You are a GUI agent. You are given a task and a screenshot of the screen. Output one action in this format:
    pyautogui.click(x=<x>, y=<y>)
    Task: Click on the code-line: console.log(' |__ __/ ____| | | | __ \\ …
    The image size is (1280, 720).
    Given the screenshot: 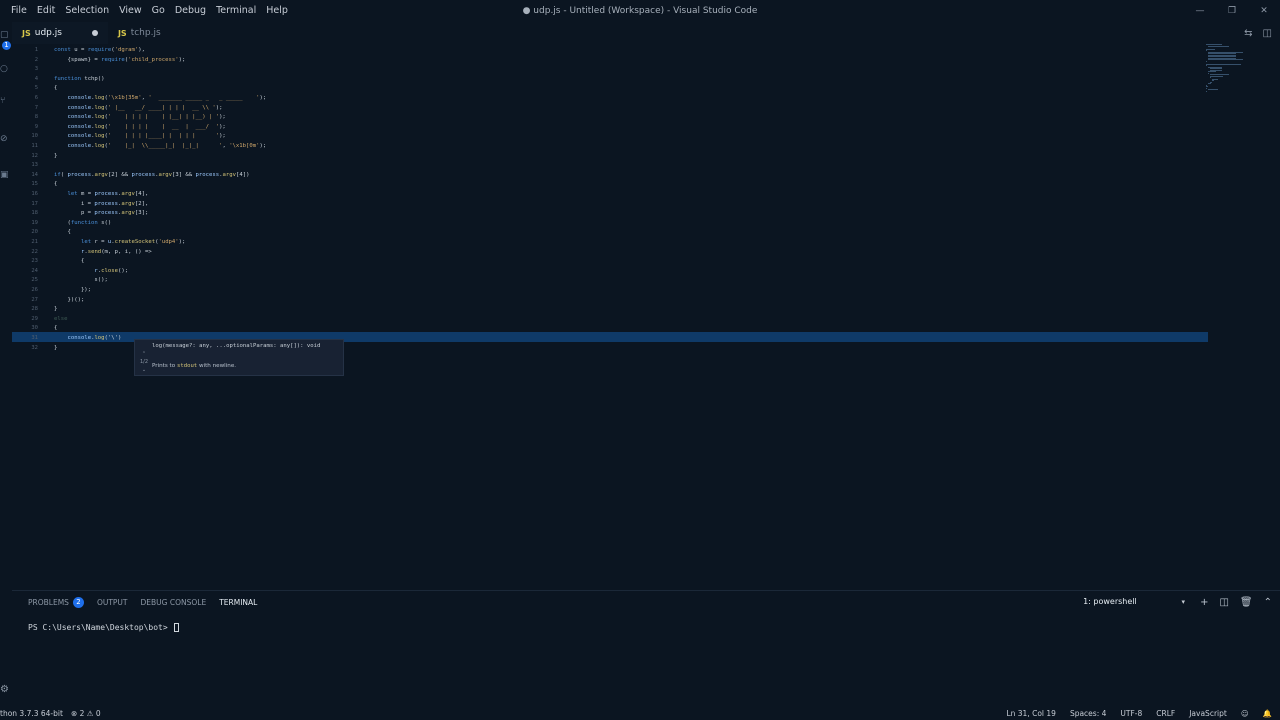 What is the action you would take?
    pyautogui.click(x=138, y=109)
    